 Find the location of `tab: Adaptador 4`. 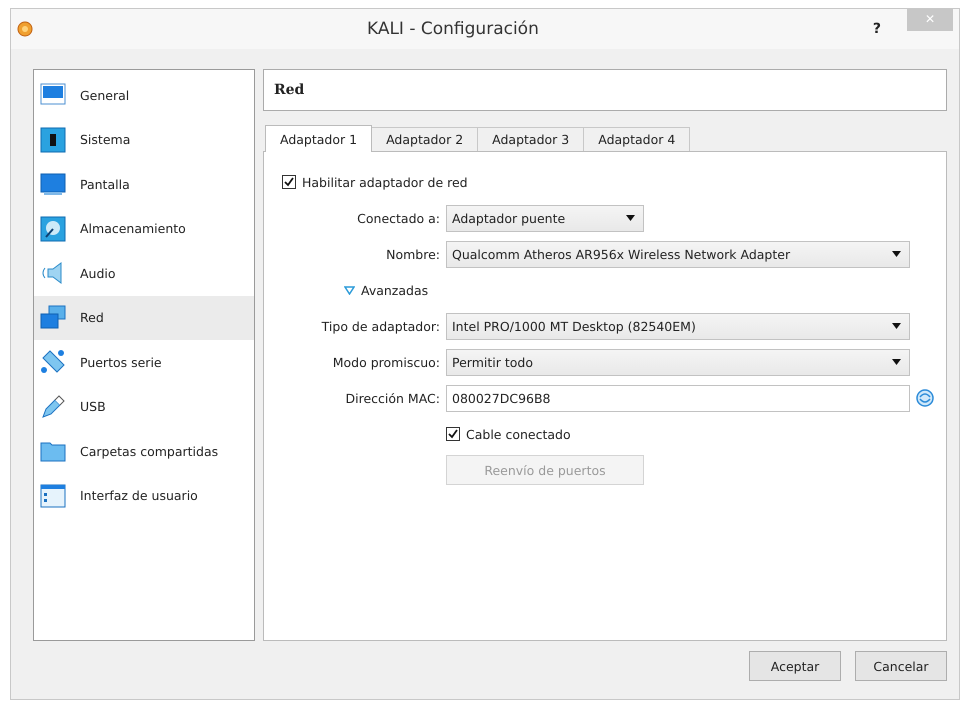

tab: Adaptador 4 is located at coordinates (636, 139).